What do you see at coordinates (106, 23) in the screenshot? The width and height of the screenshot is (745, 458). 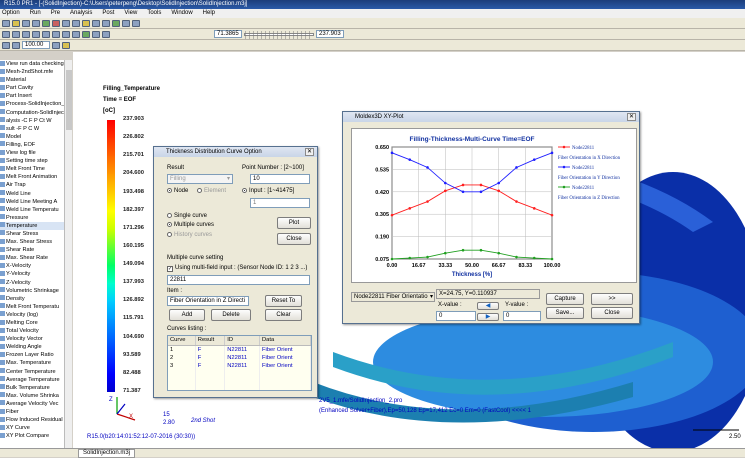 I see `clip-icon` at bounding box center [106, 23].